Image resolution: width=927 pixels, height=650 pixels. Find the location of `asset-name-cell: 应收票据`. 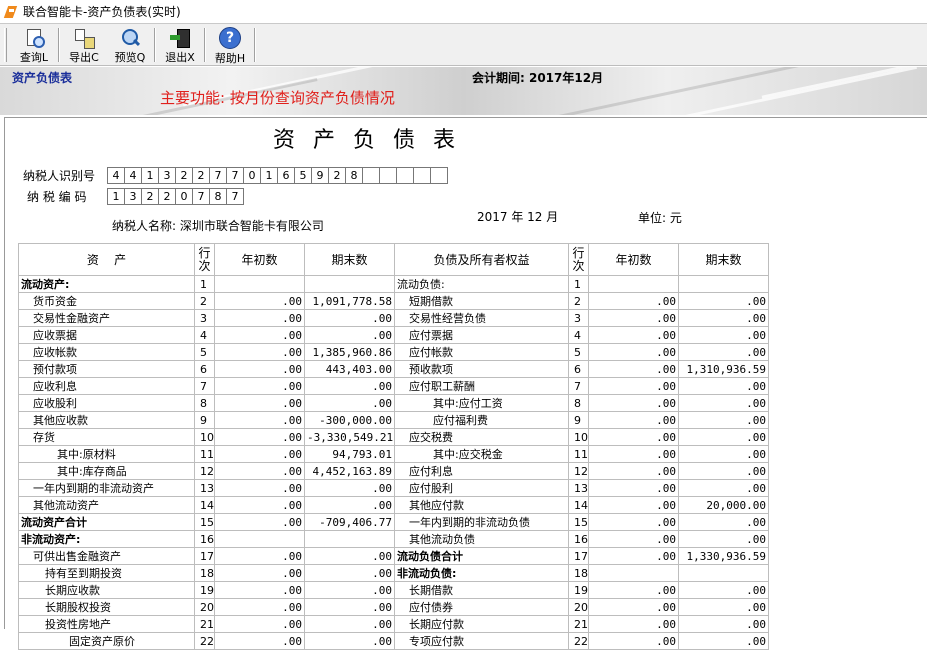

asset-name-cell: 应收票据 is located at coordinates (106, 335).